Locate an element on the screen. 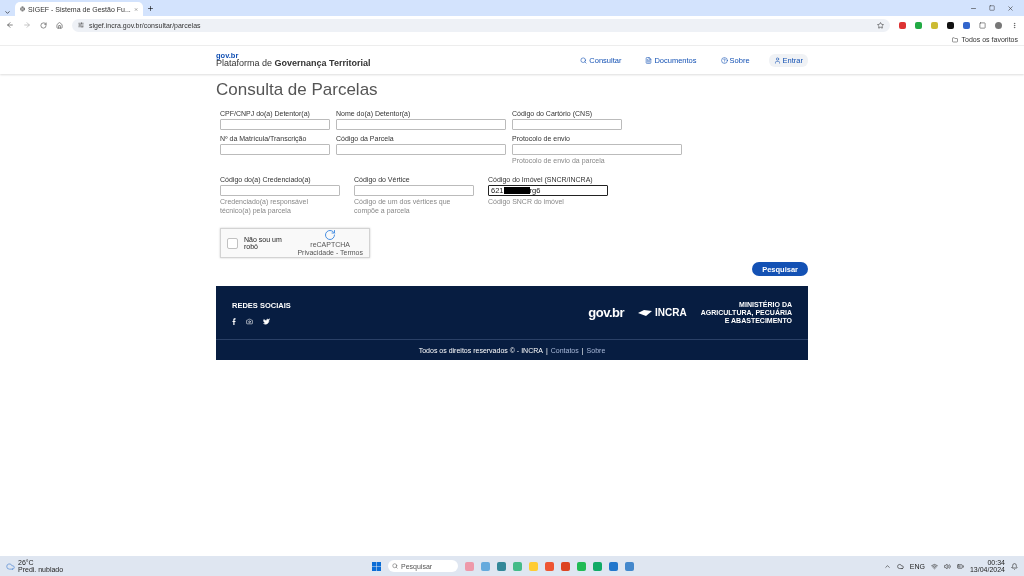 This screenshot has width=1024, height=576. page-title: Consulta de Parcelas is located at coordinates (297, 90).